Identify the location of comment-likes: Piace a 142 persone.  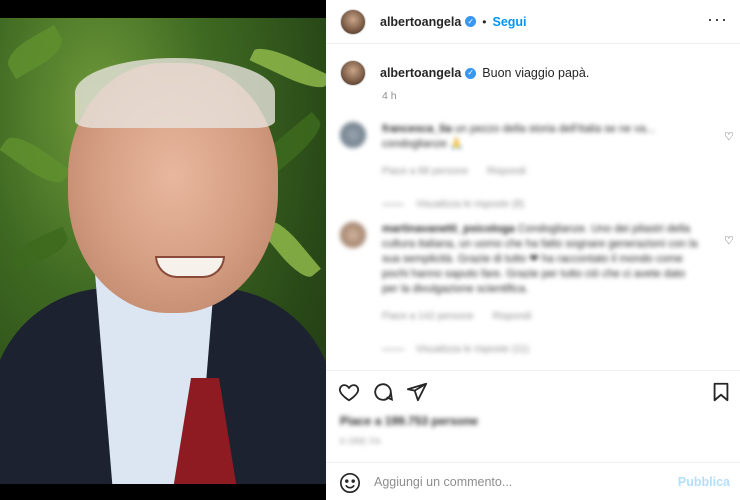
(428, 316).